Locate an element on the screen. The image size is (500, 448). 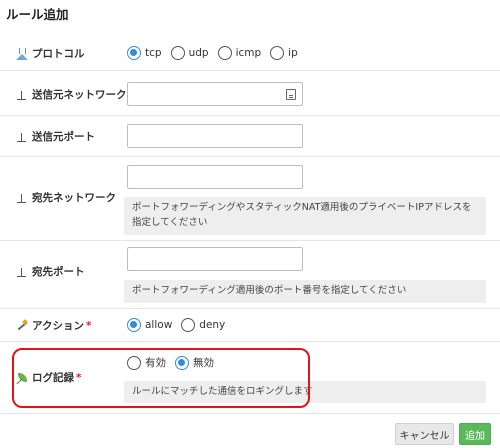
dest-network-label: 宛先ネットワーク is located at coordinates (74, 198).